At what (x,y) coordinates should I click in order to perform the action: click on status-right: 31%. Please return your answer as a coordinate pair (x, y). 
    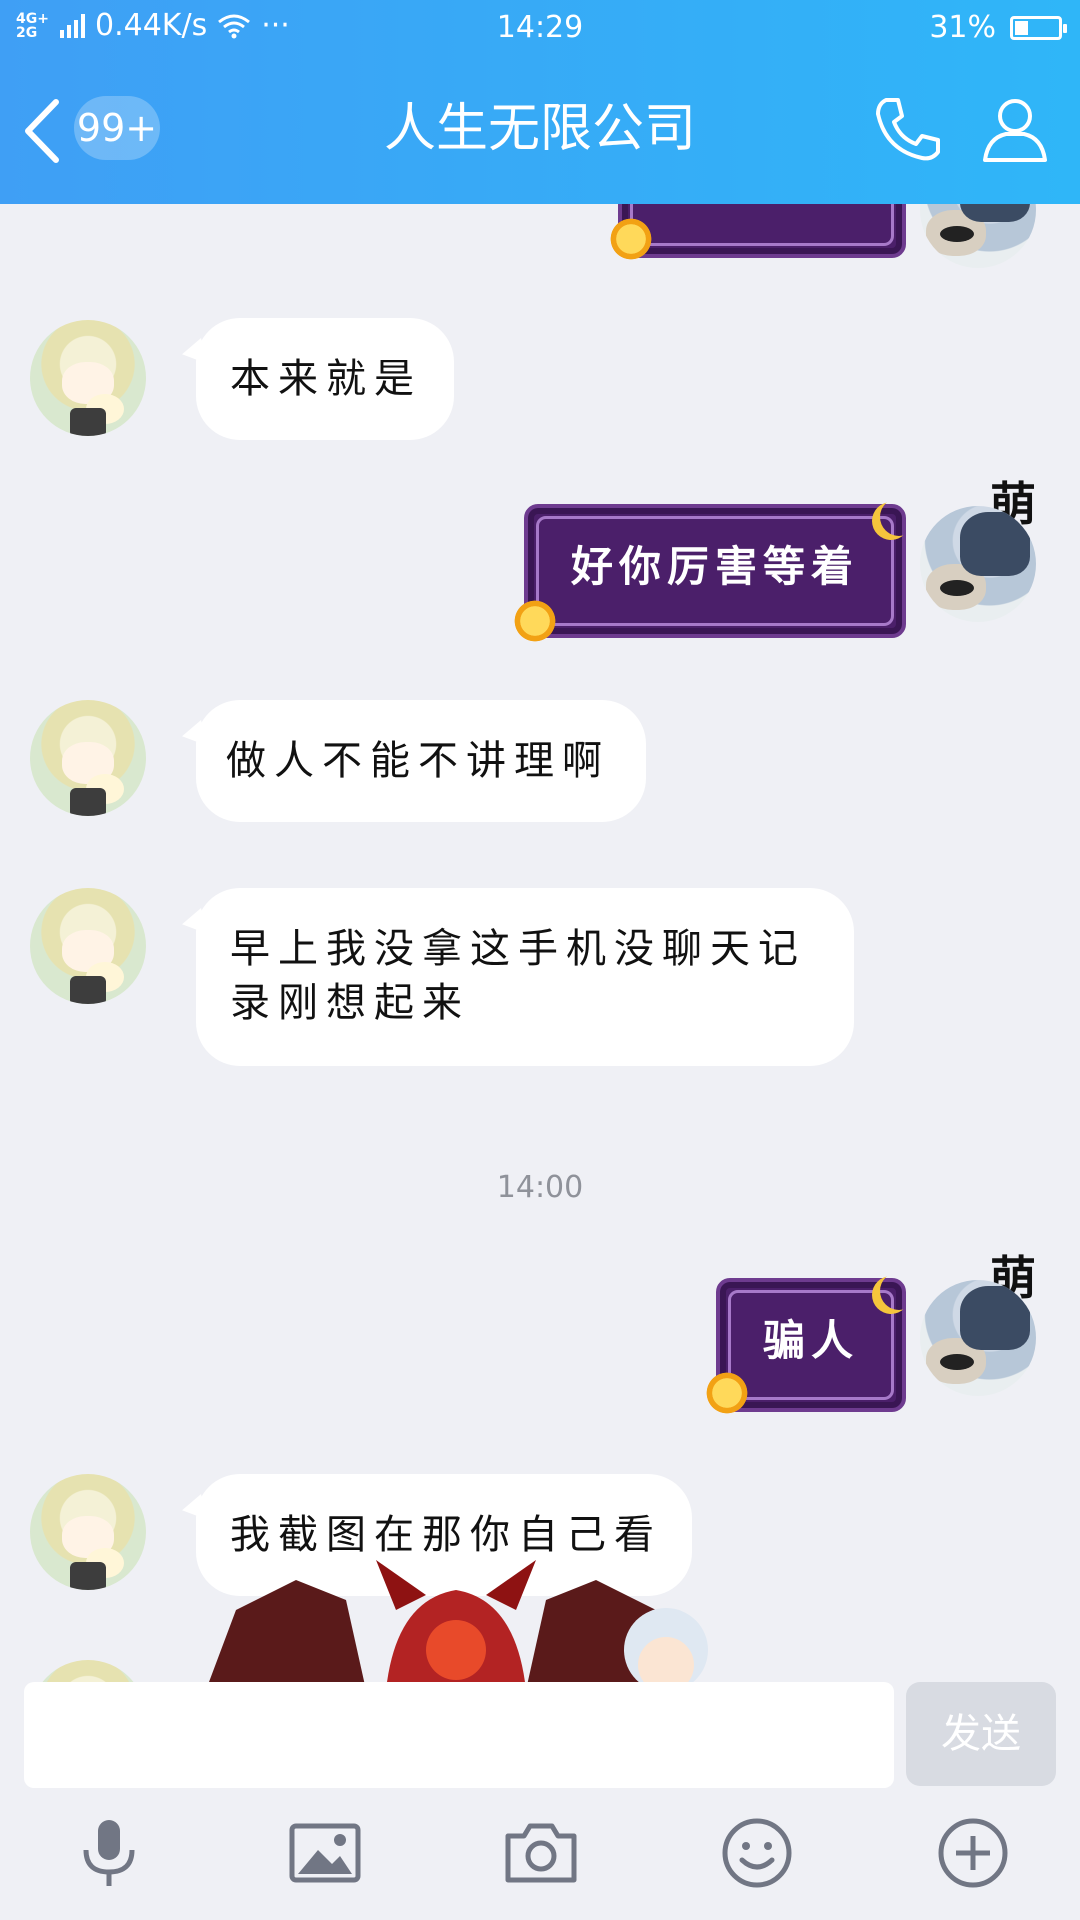
    Looking at the image, I should click on (998, 27).